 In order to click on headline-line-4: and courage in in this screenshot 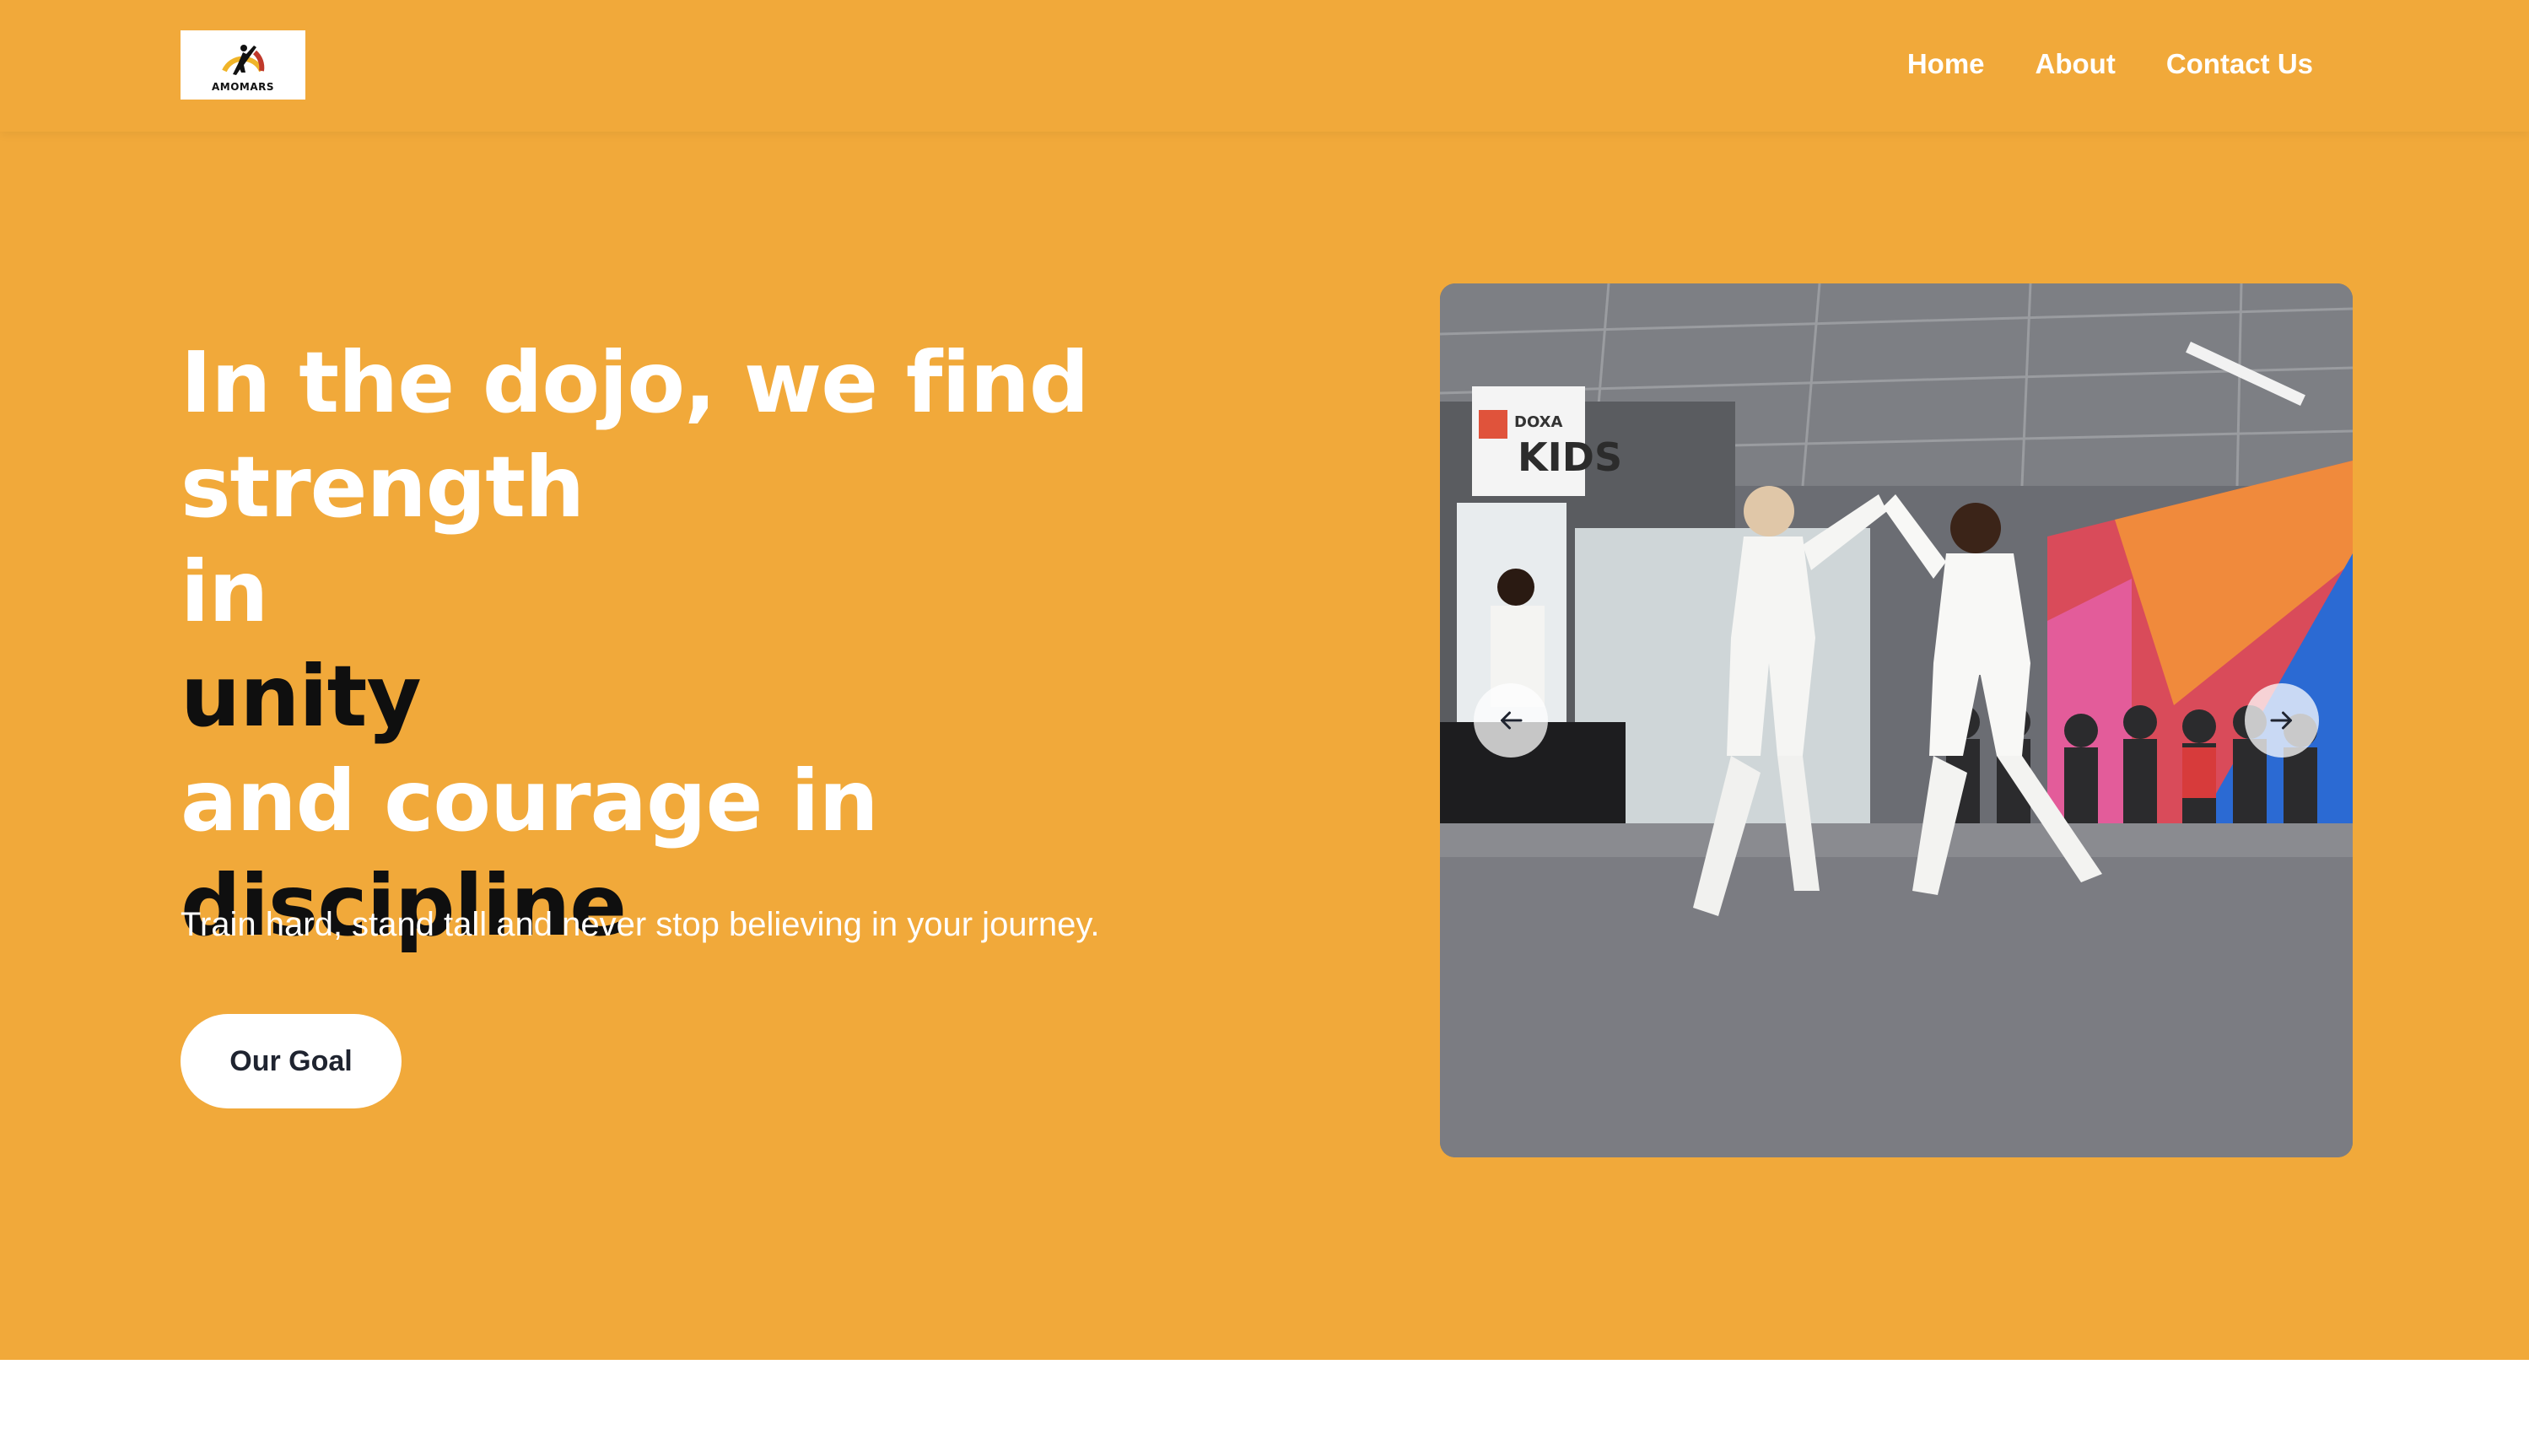, I will do `click(530, 801)`.